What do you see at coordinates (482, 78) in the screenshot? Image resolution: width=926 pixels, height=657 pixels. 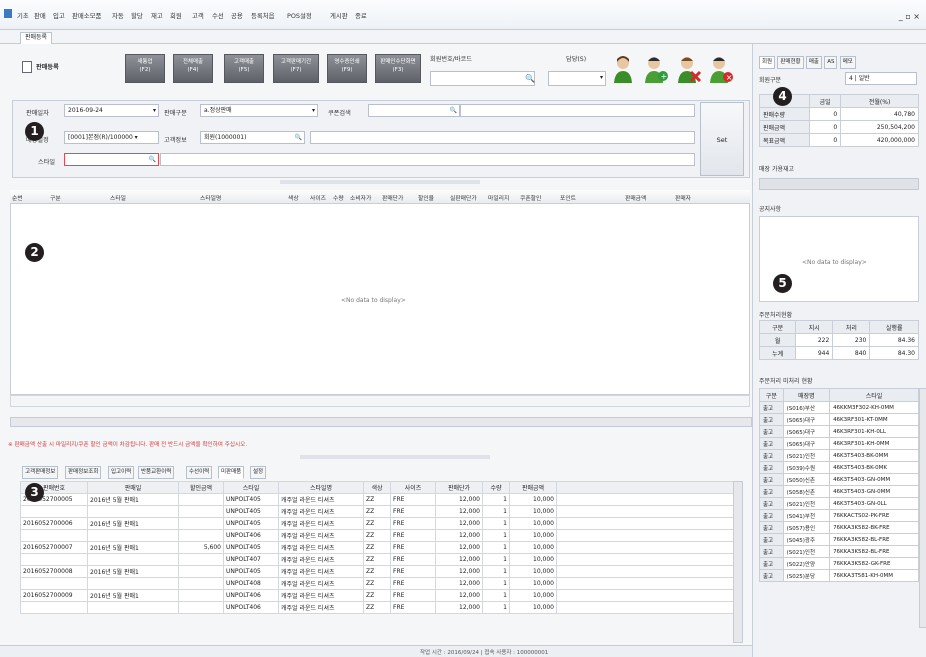 I see `member-search-input` at bounding box center [482, 78].